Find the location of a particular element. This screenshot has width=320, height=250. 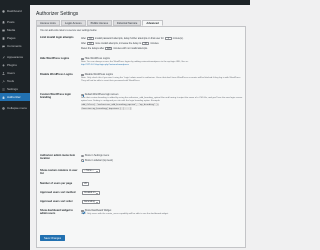

custom-columns-select: -- None -- is located at coordinates (91, 171).